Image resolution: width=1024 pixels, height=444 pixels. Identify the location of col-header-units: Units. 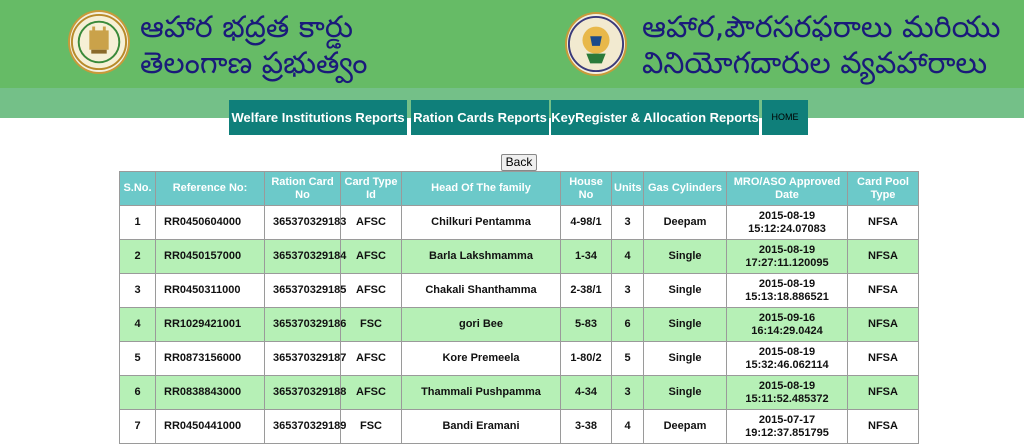
(627, 188).